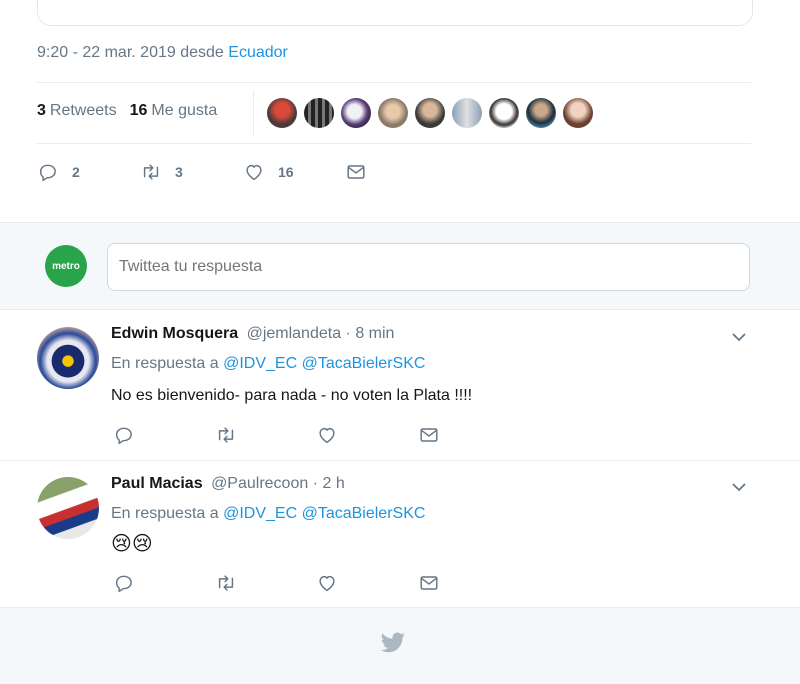  What do you see at coordinates (395, 13) in the screenshot?
I see `quoted-tweet-box` at bounding box center [395, 13].